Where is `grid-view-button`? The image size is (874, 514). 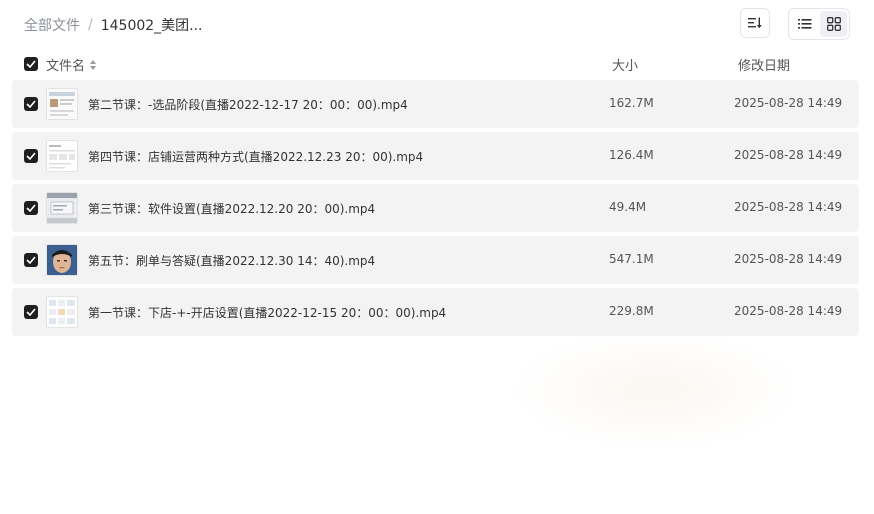
grid-view-button is located at coordinates (833, 24).